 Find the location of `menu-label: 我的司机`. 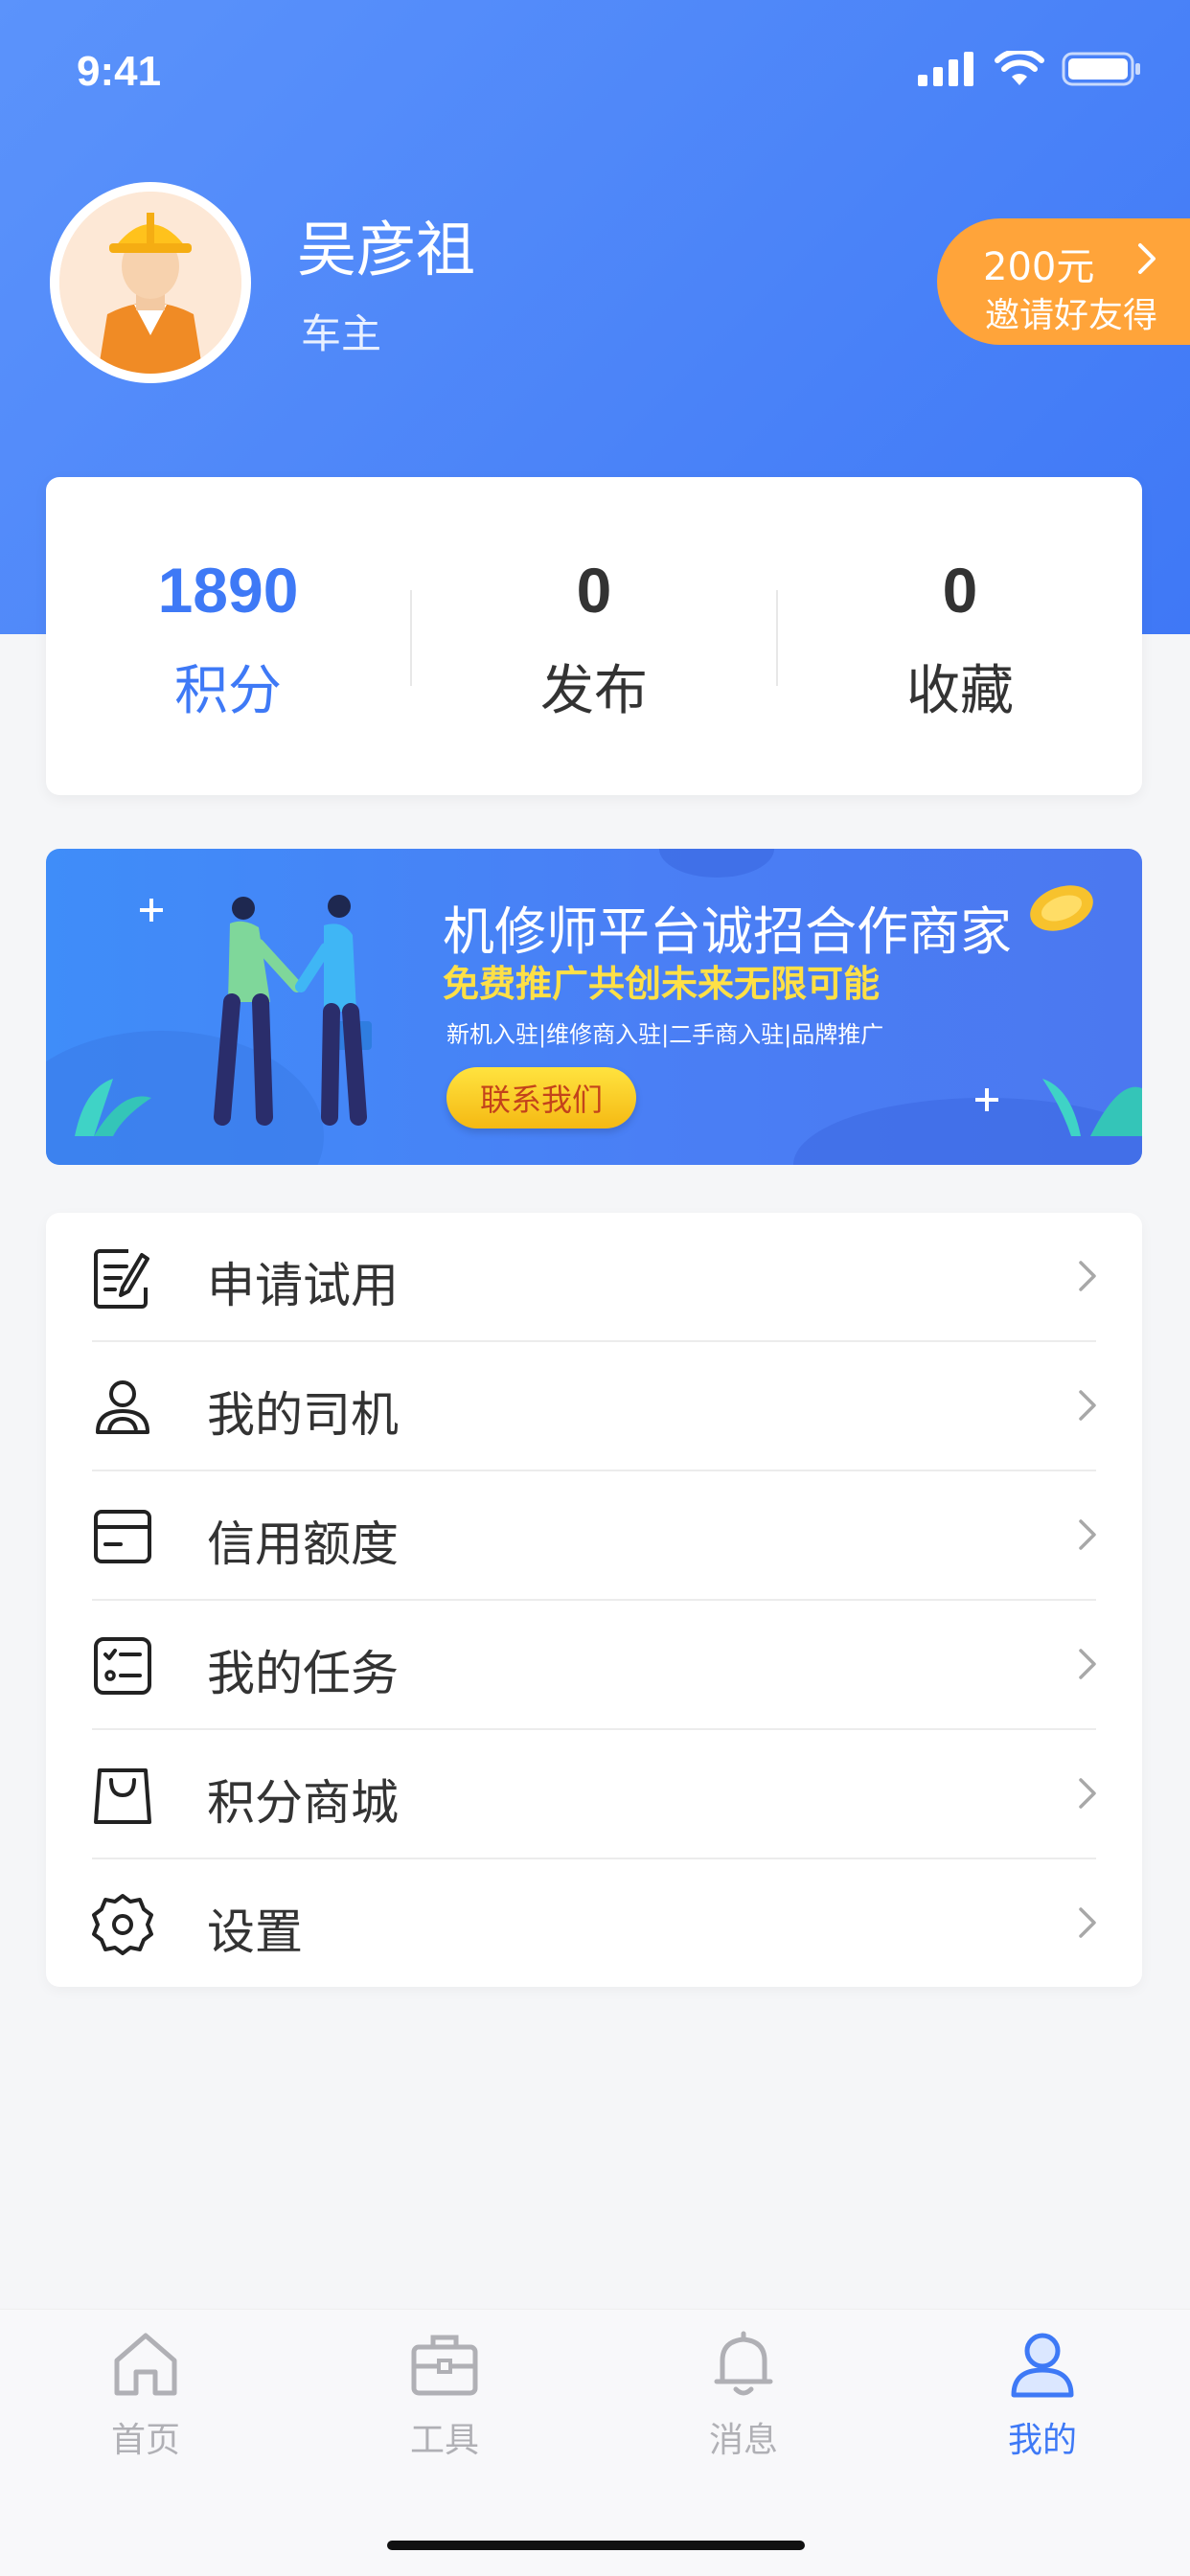

menu-label: 我的司机 is located at coordinates (303, 1415).